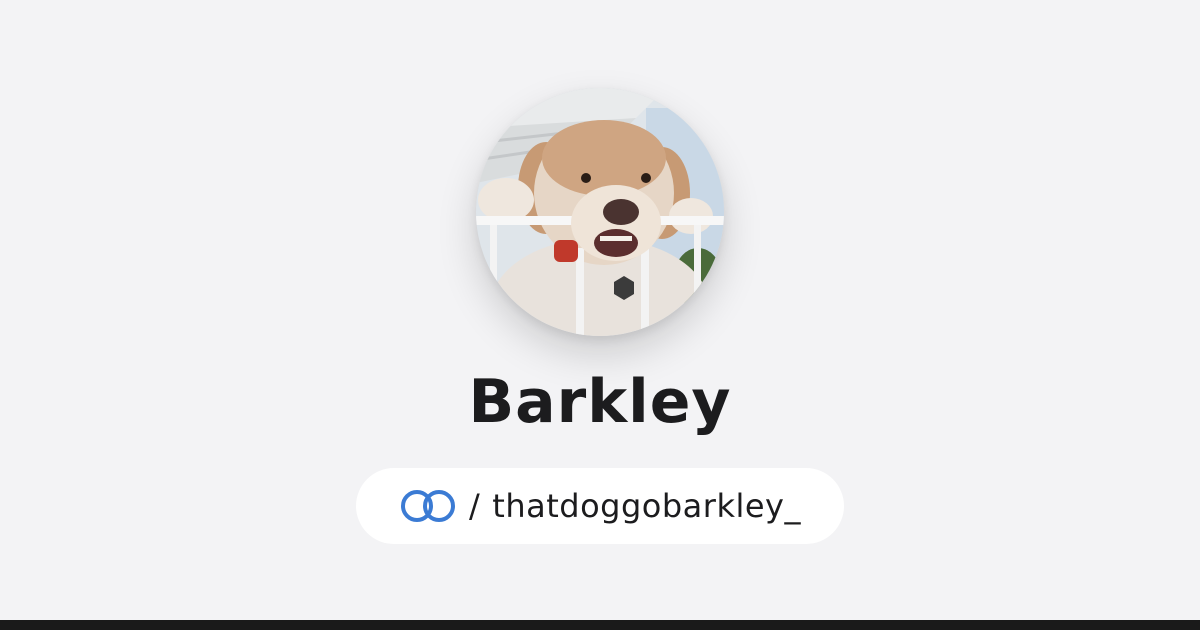 The image size is (1200, 630). I want to click on profile-name: Barkley, so click(600, 402).